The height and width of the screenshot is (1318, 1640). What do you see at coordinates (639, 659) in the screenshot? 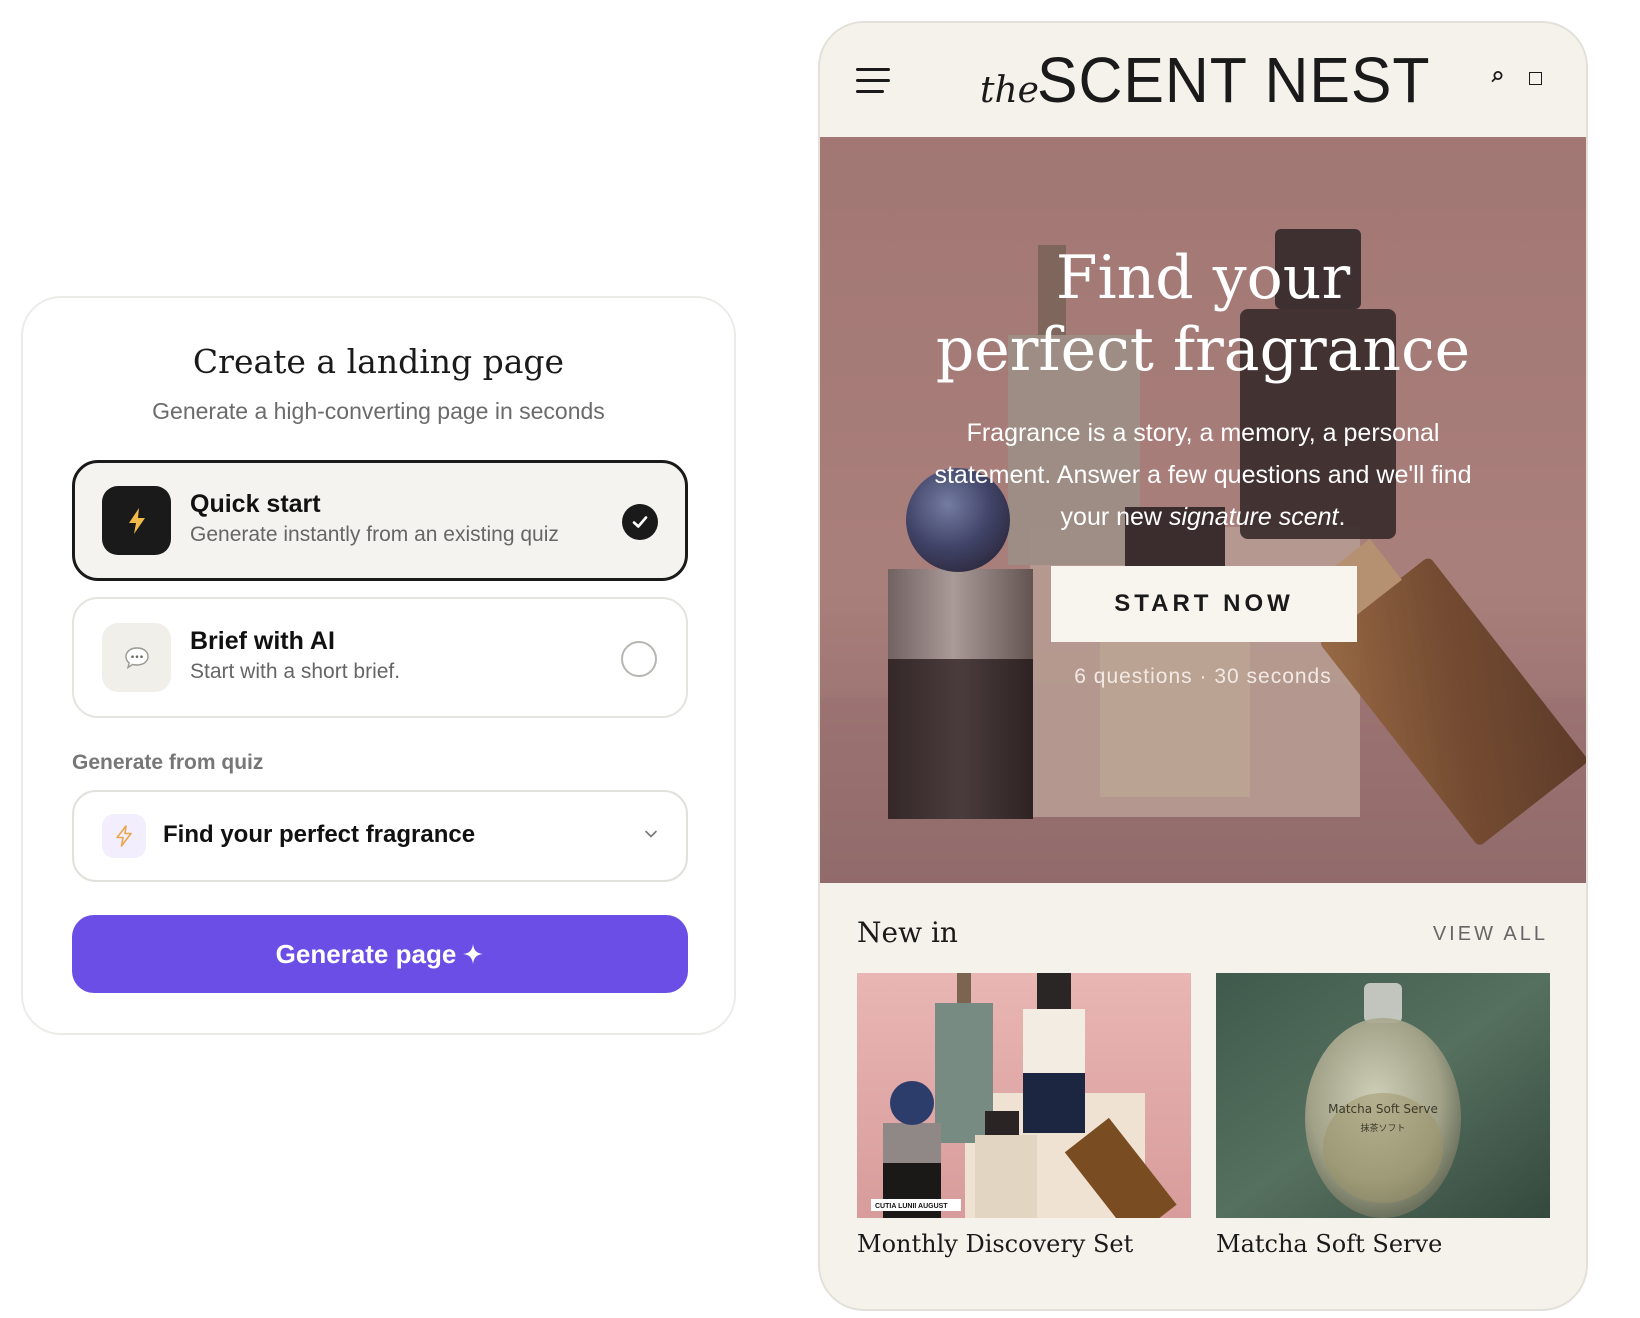
I see `radio-button` at bounding box center [639, 659].